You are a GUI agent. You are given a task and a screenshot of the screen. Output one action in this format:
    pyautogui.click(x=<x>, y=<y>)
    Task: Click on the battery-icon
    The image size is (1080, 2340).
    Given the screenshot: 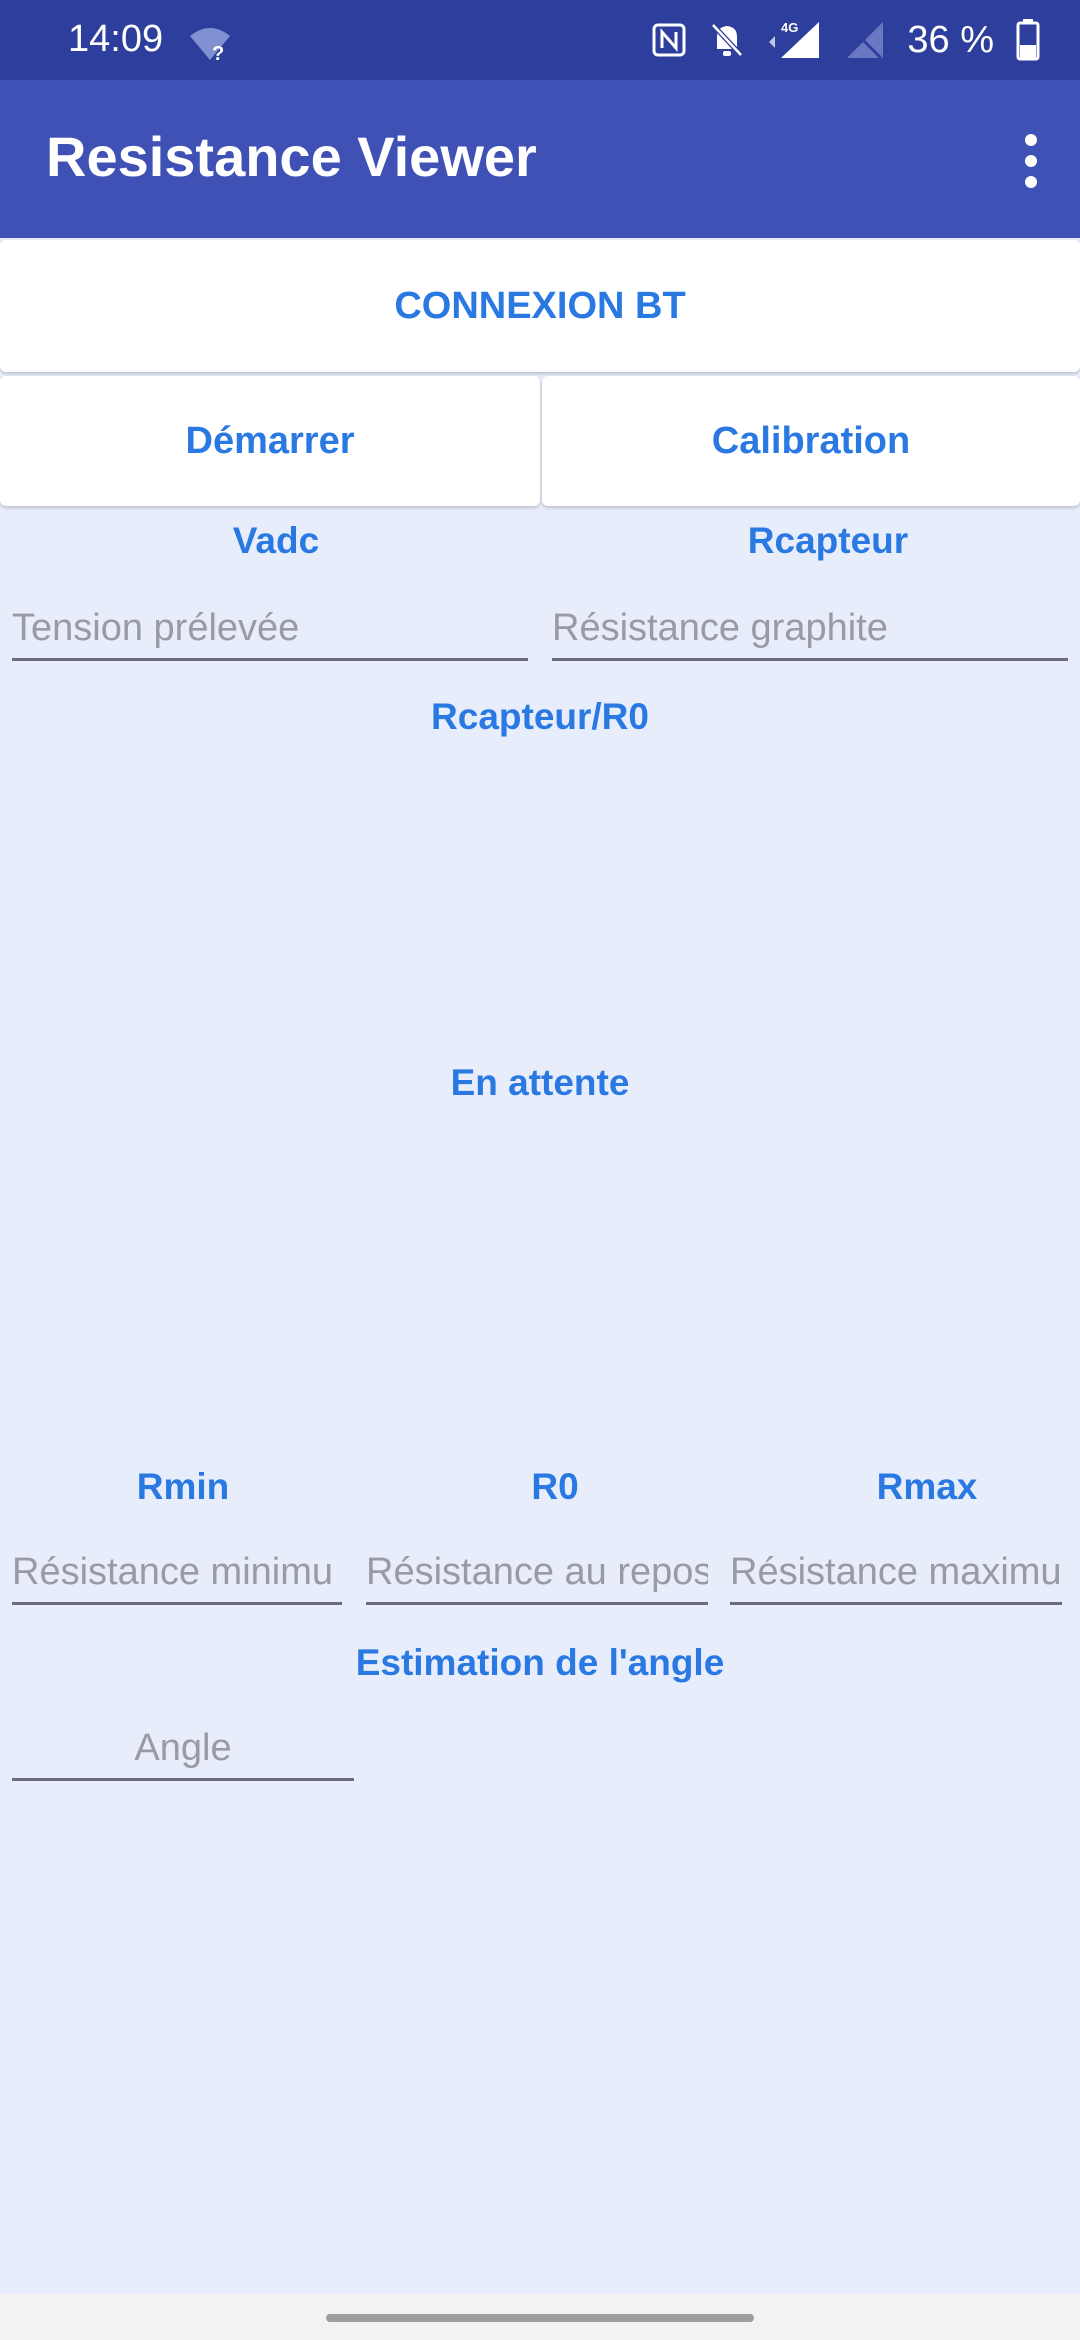 What is the action you would take?
    pyautogui.click(x=1028, y=40)
    